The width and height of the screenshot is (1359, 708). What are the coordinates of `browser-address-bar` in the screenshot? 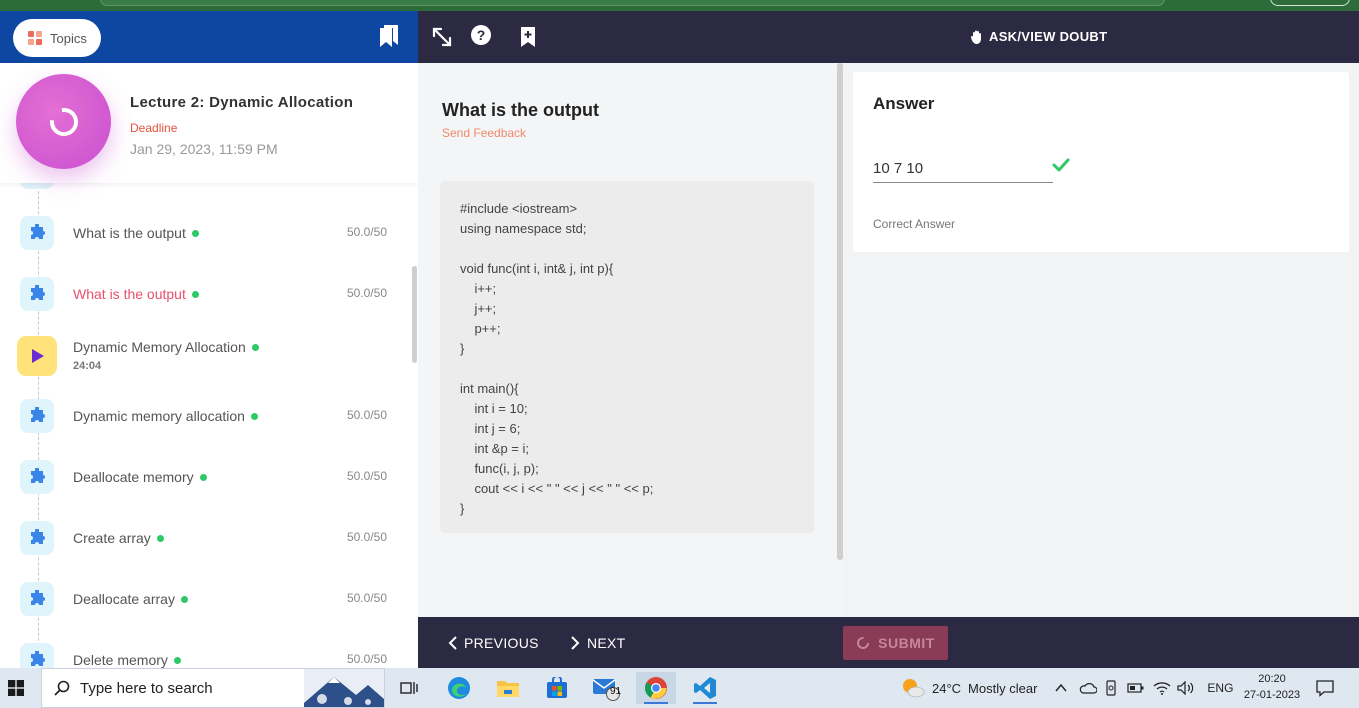 It's located at (632, 3).